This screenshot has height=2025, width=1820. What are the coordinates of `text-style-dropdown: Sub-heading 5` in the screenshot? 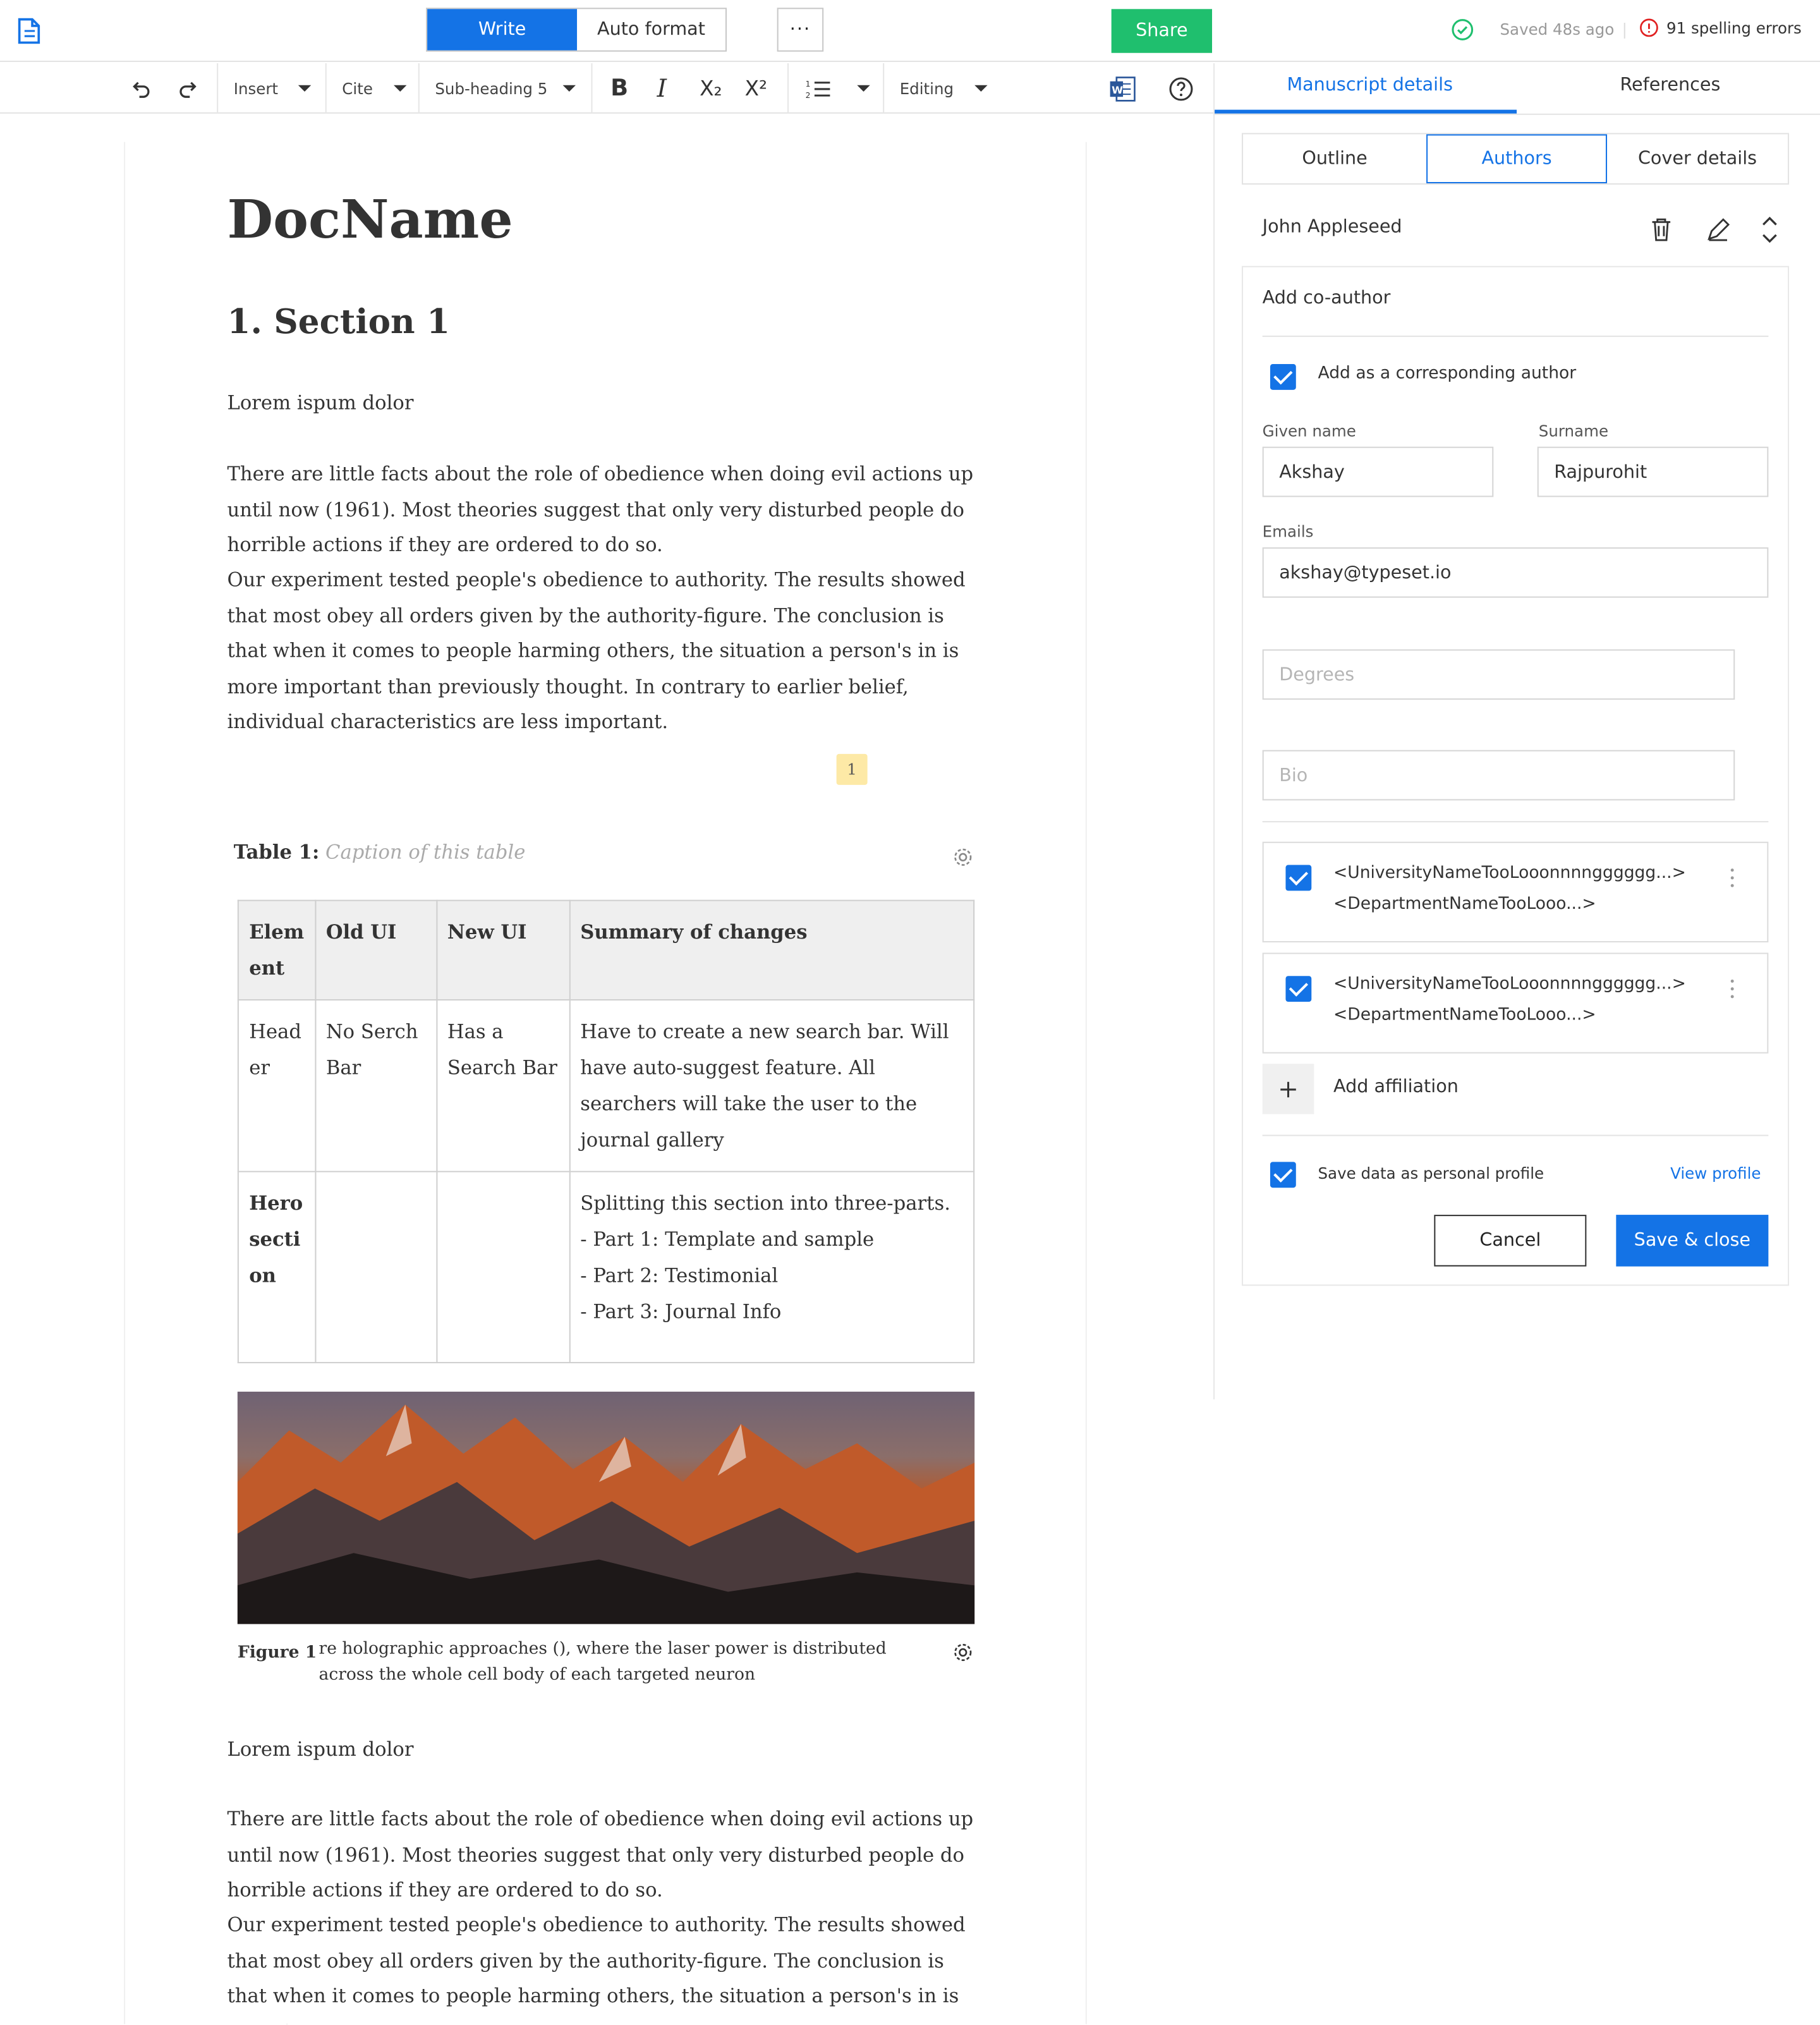 It's located at (505, 89).